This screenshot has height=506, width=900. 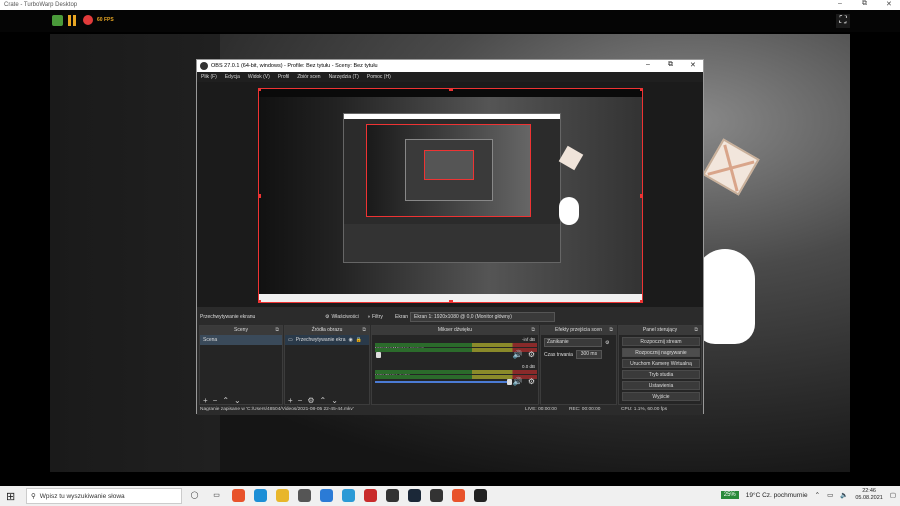 I want to click on screen-label: Ekran, so click(x=402, y=317).